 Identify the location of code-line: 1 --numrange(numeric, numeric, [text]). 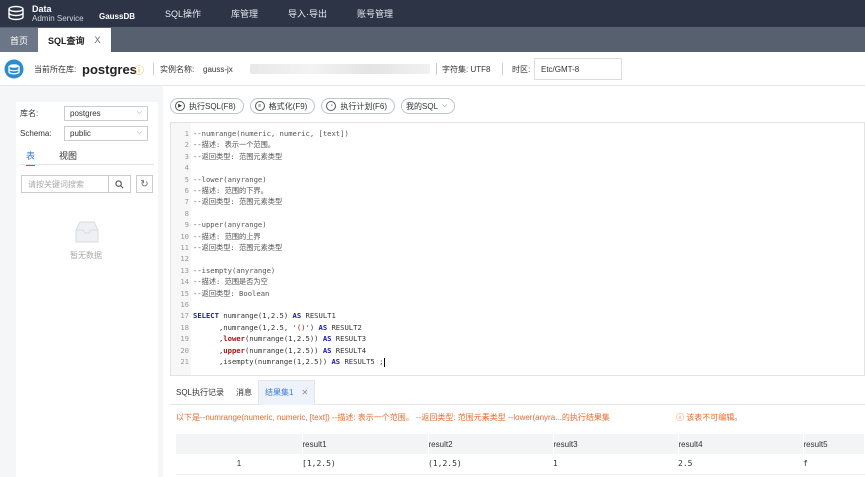
(260, 133).